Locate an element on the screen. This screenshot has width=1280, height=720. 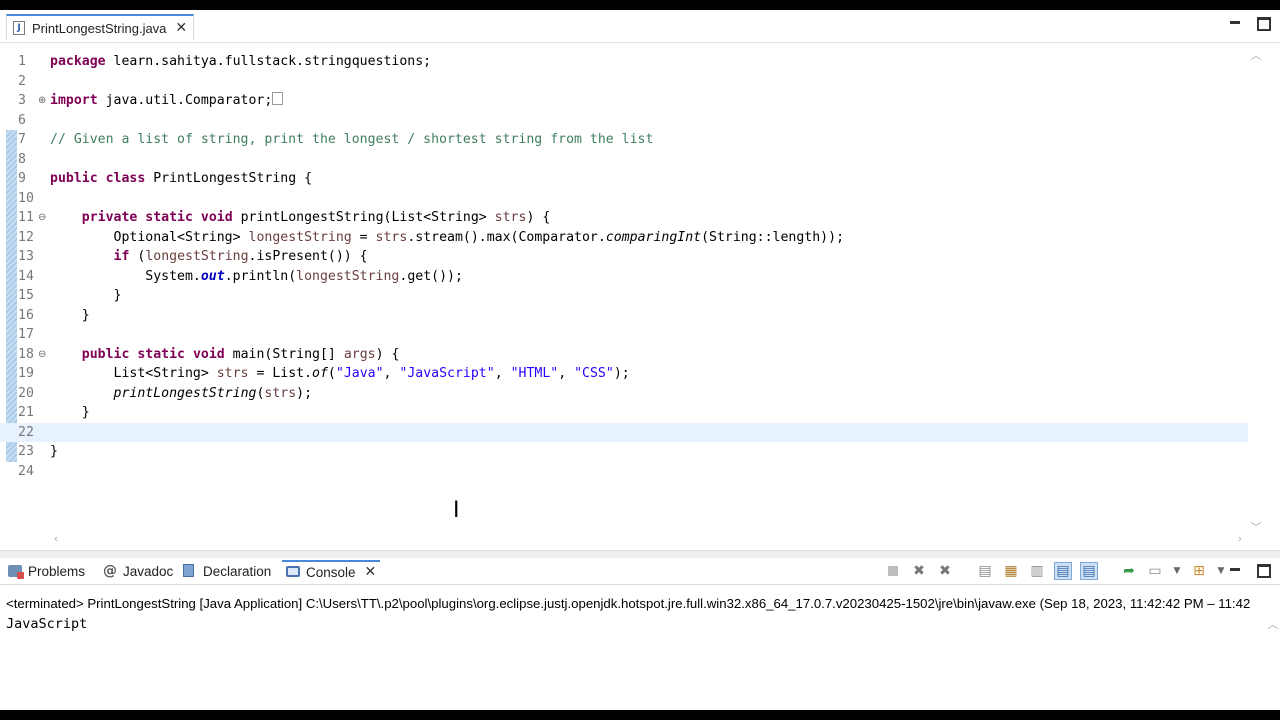
expand-fold-icon: ⊕ is located at coordinates (42, 101).